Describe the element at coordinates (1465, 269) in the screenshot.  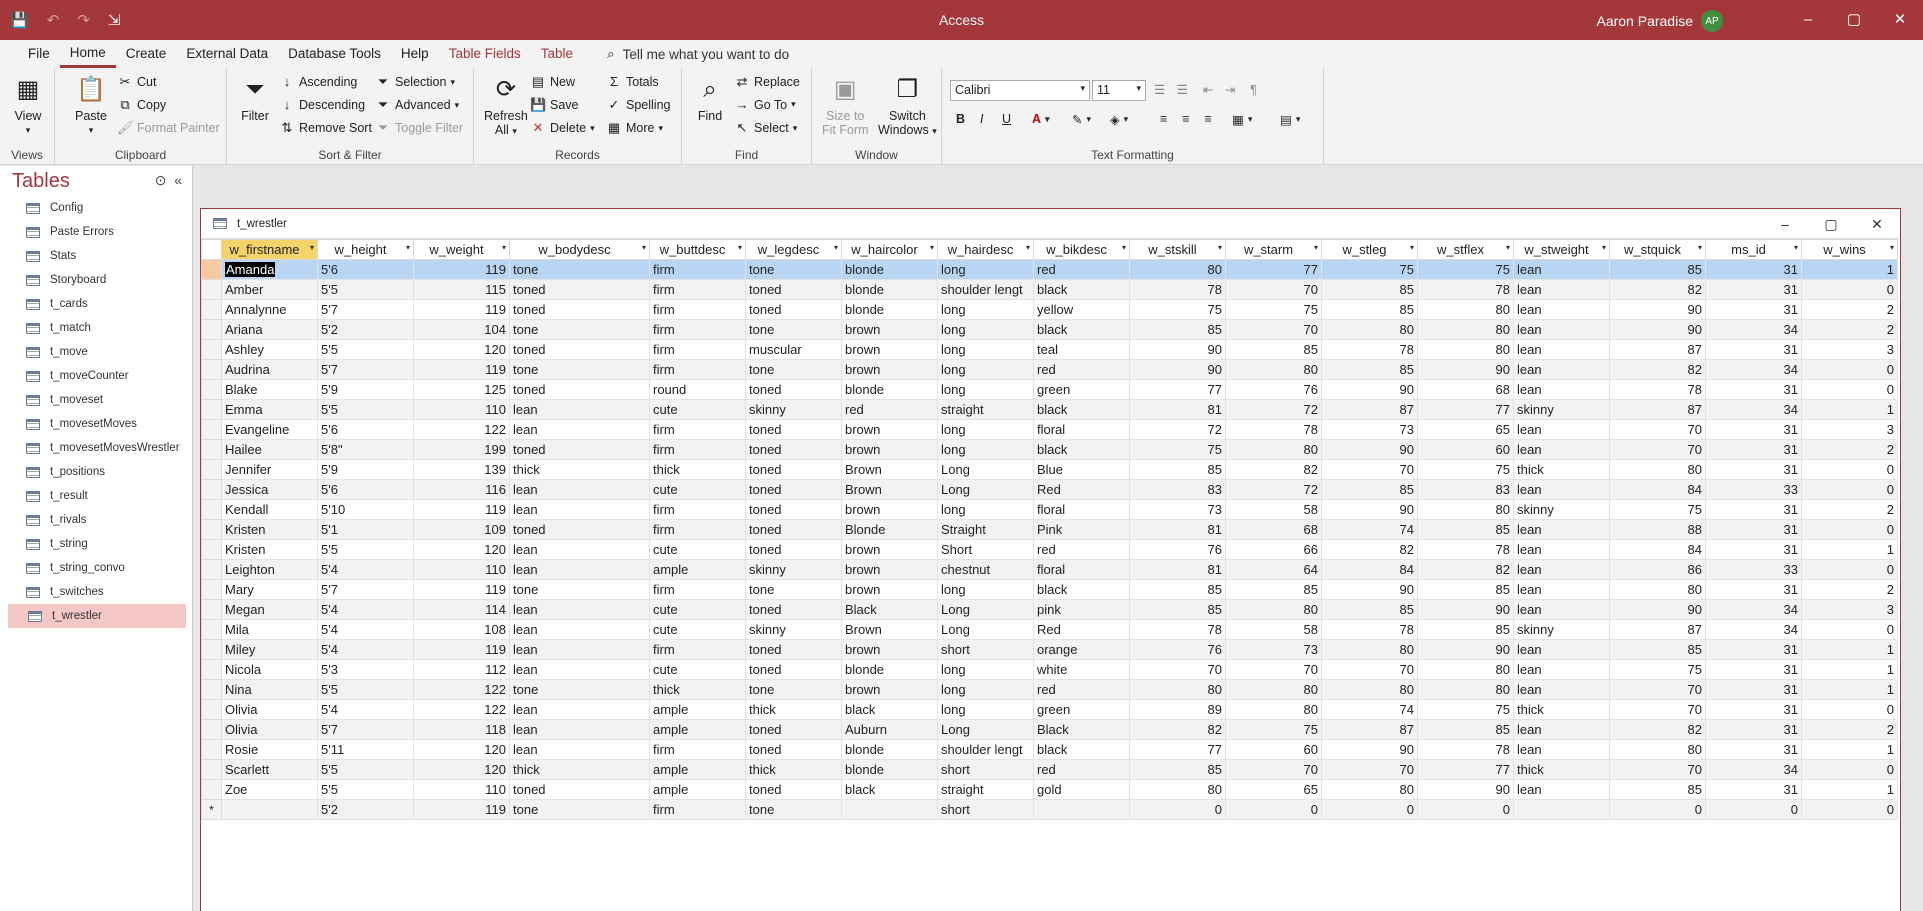
I see `cell-w-stflex: 75` at that location.